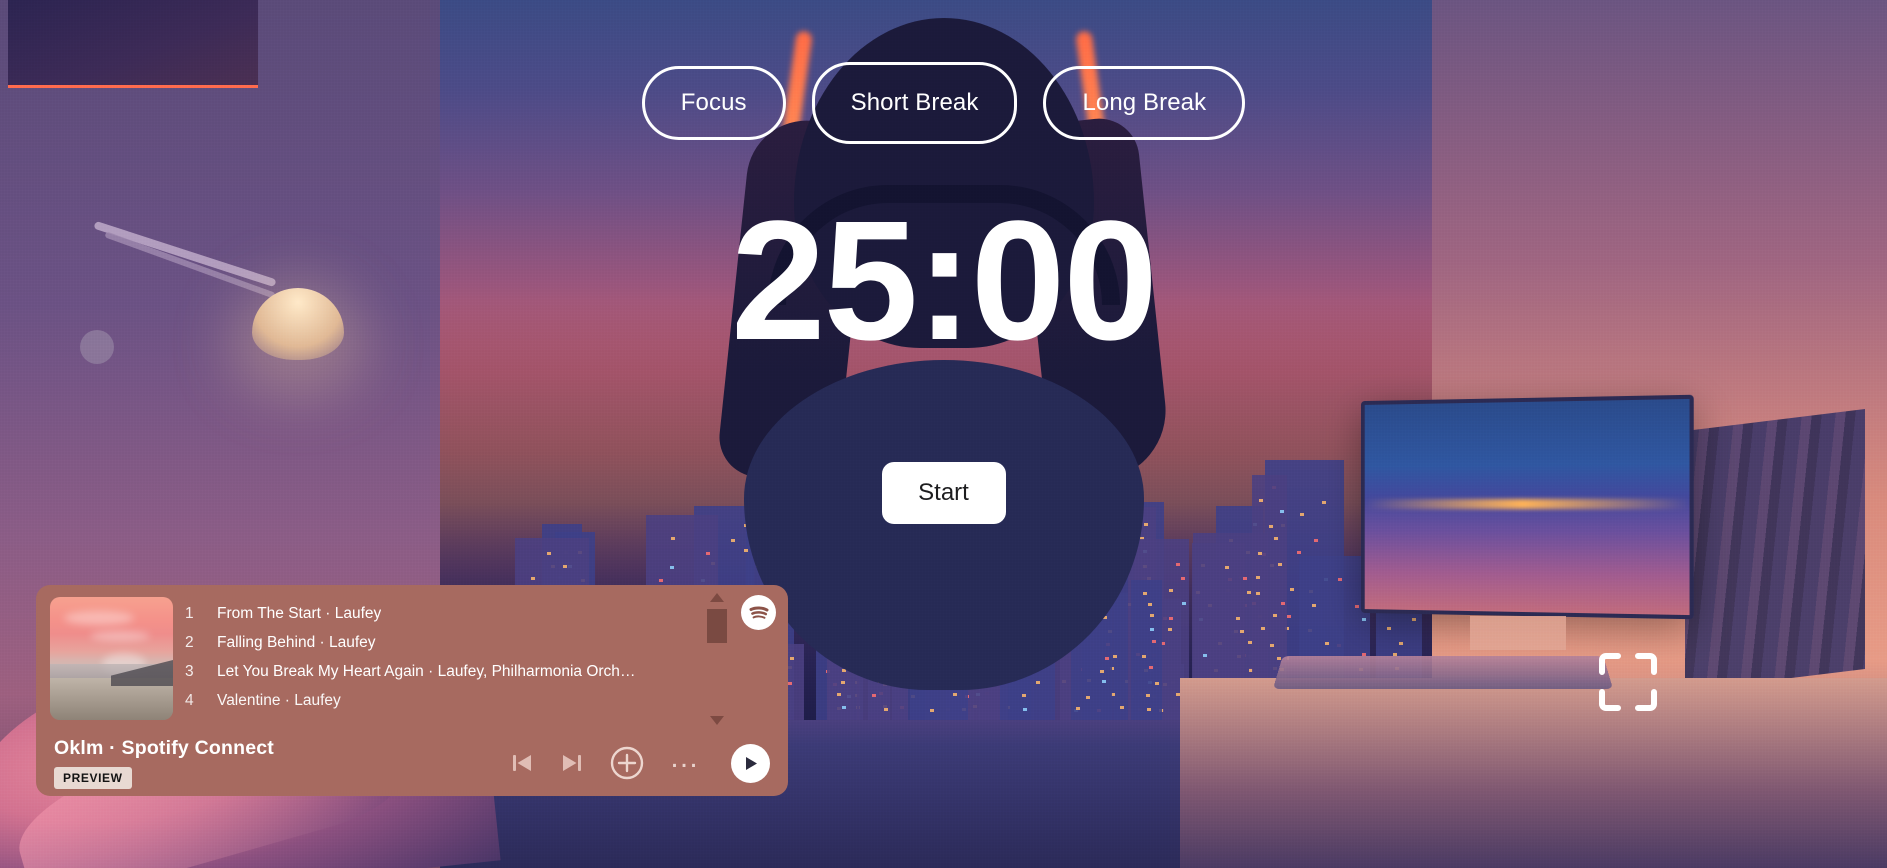 This screenshot has height=868, width=1887. I want to click on mode-selector: Focus Short Break Long Break, so click(943, 103).